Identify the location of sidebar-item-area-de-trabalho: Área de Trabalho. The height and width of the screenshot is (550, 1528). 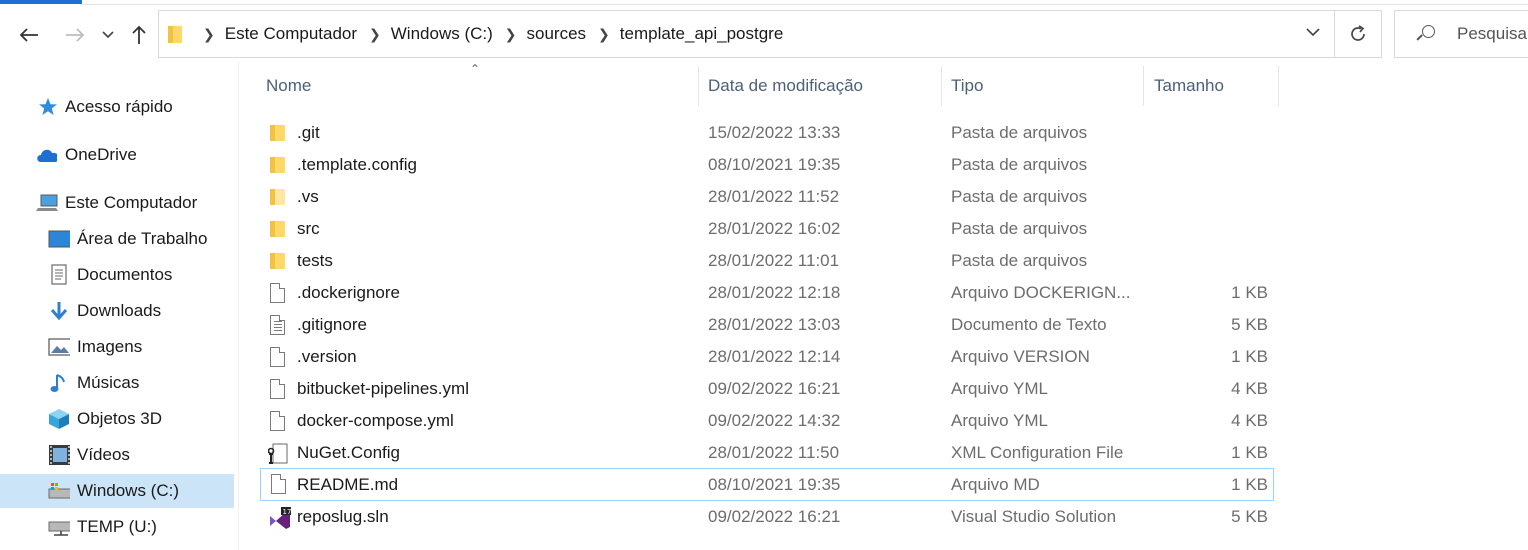
(117, 239).